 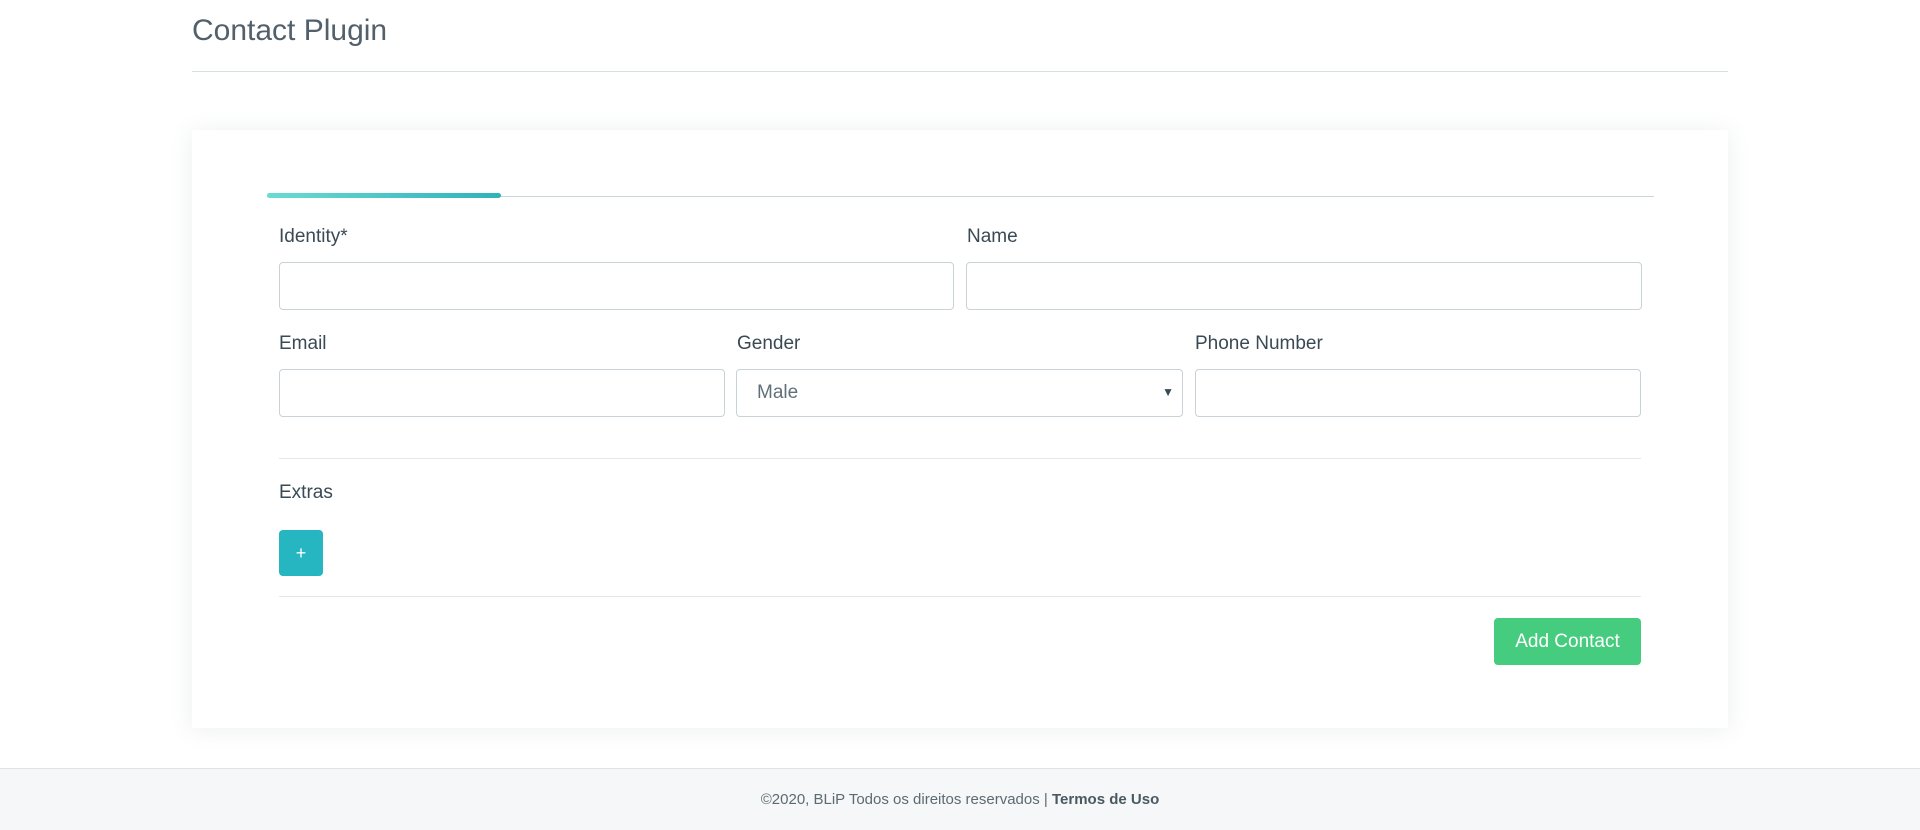 I want to click on name-label: Name, so click(x=992, y=236).